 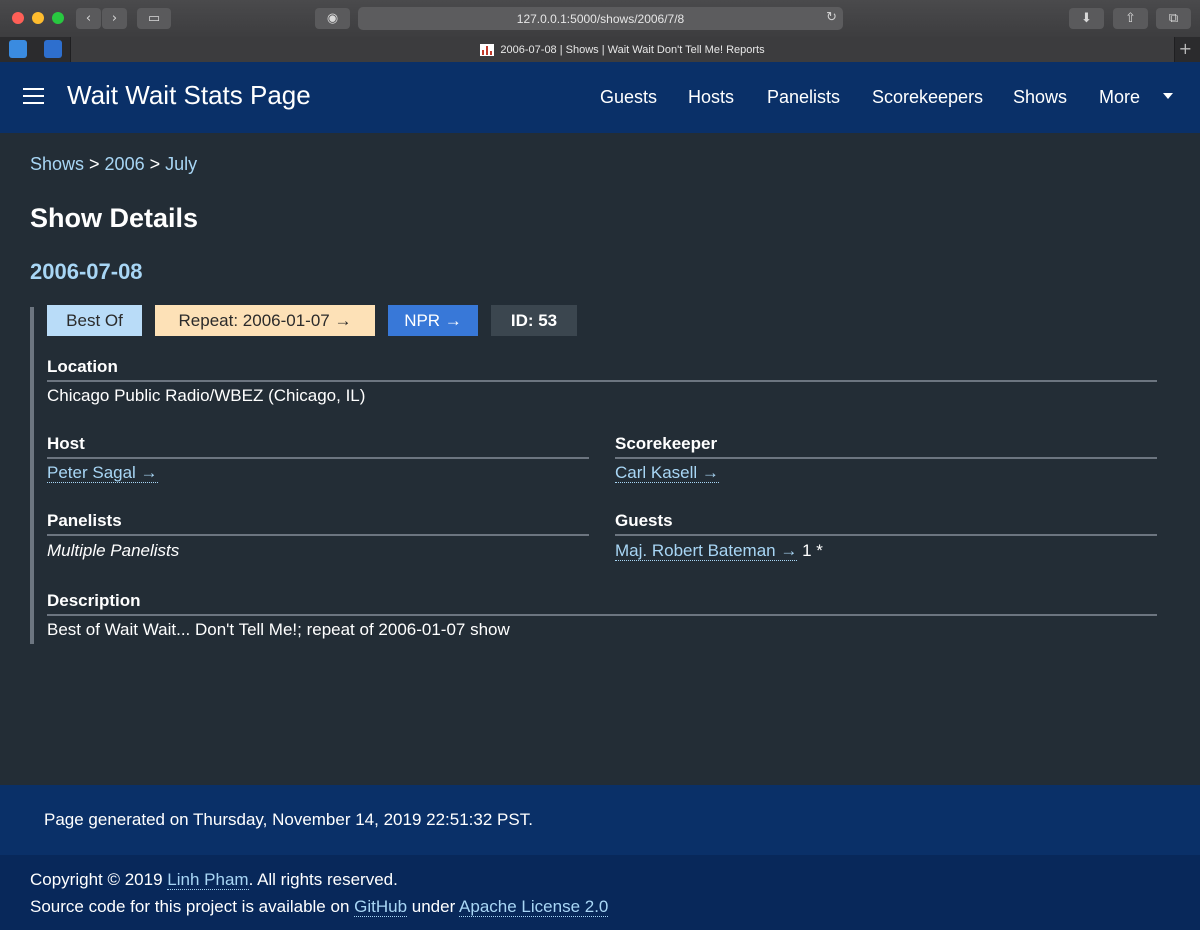 What do you see at coordinates (323, 879) in the screenshot?
I see `copyright-suffix: . All rights reserved.` at bounding box center [323, 879].